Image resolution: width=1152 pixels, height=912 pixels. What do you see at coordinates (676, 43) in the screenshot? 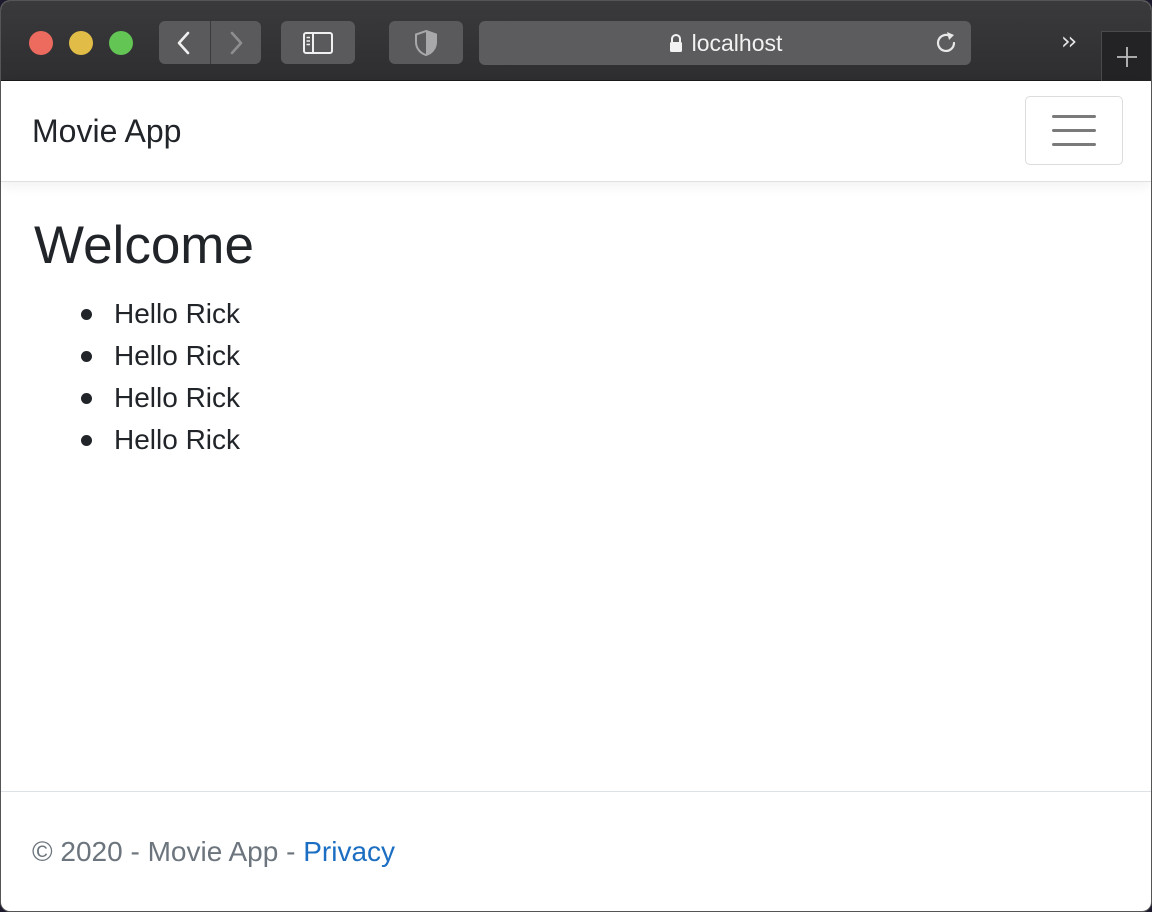
I see `lock-icon` at bounding box center [676, 43].